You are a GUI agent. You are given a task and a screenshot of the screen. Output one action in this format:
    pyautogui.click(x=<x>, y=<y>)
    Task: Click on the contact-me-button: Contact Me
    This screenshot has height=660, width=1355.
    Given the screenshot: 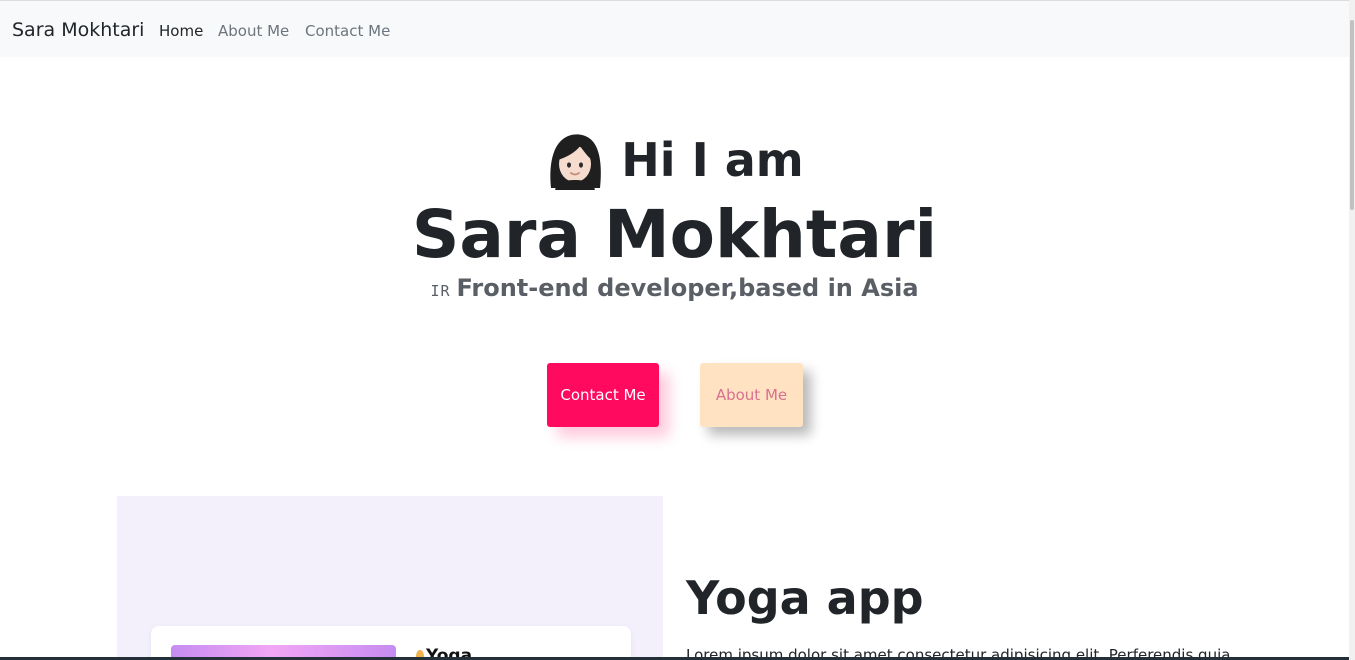 What is the action you would take?
    pyautogui.click(x=603, y=395)
    